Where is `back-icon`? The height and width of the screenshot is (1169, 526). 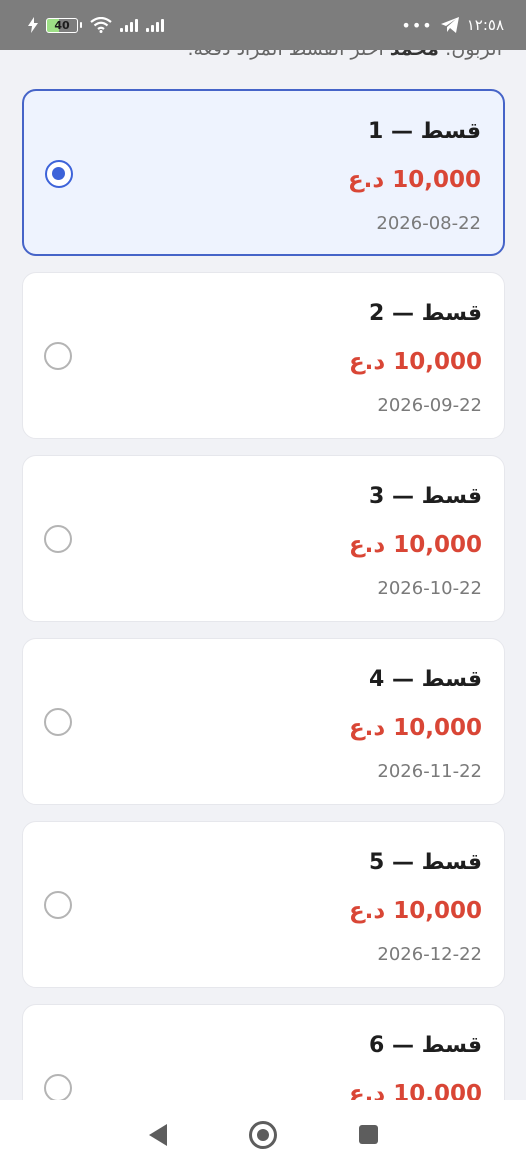 back-icon is located at coordinates (157, 1134).